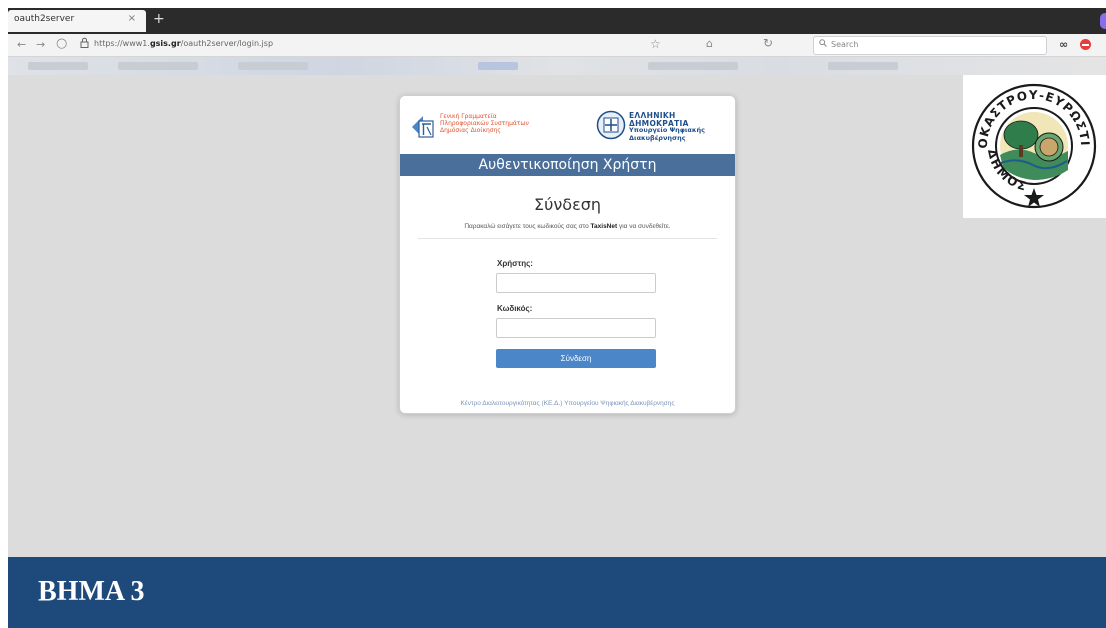 The image size is (1106, 628). Describe the element at coordinates (567, 204) in the screenshot. I see `page-title: Σύνδεση` at that location.